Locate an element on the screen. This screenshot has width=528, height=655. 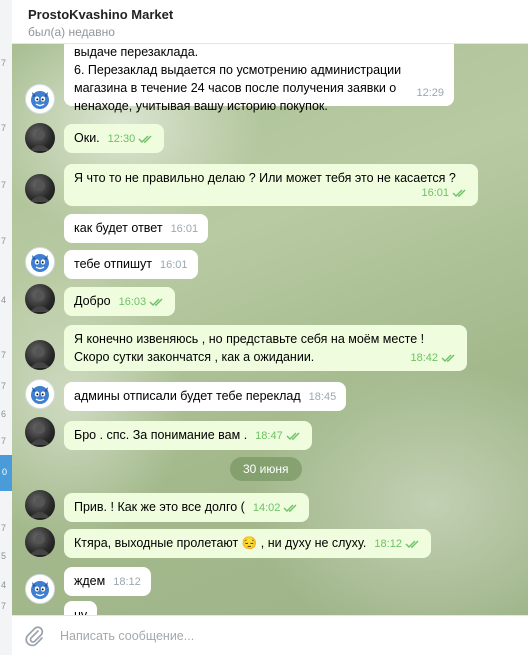
message-text: ждем is located at coordinates (90, 581).